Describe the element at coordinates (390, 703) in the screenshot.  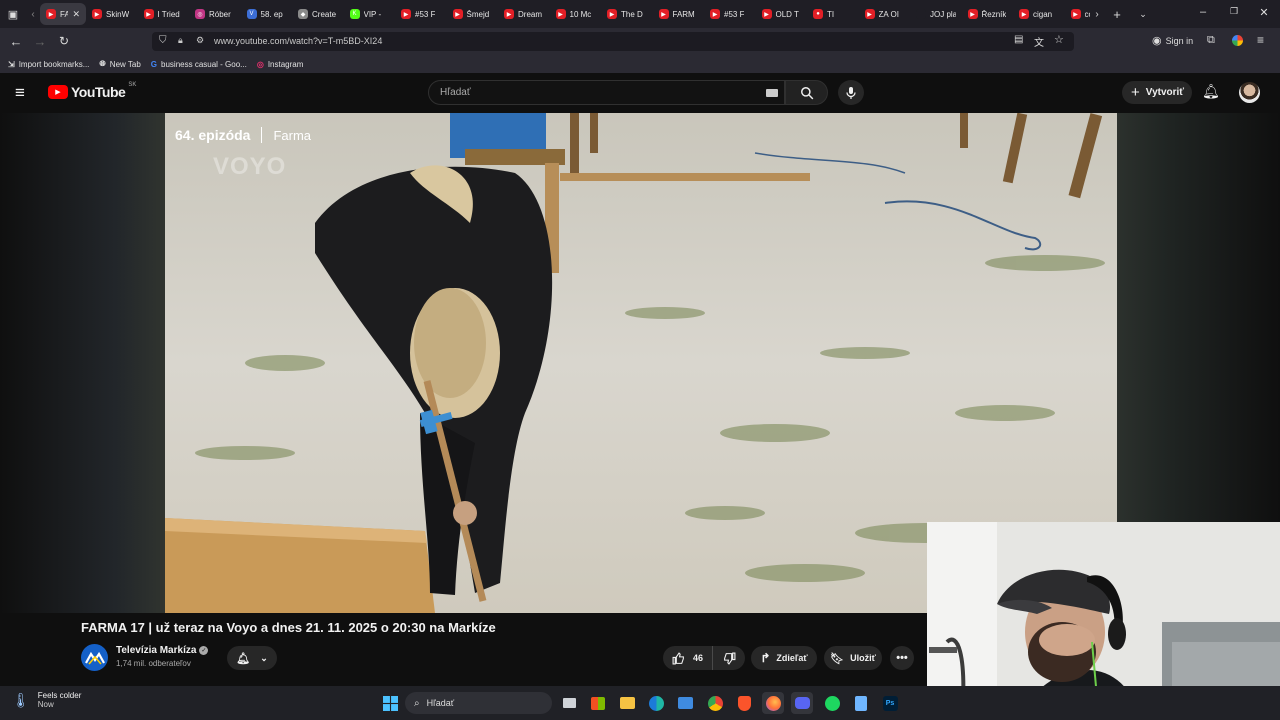
I see `start-button` at that location.